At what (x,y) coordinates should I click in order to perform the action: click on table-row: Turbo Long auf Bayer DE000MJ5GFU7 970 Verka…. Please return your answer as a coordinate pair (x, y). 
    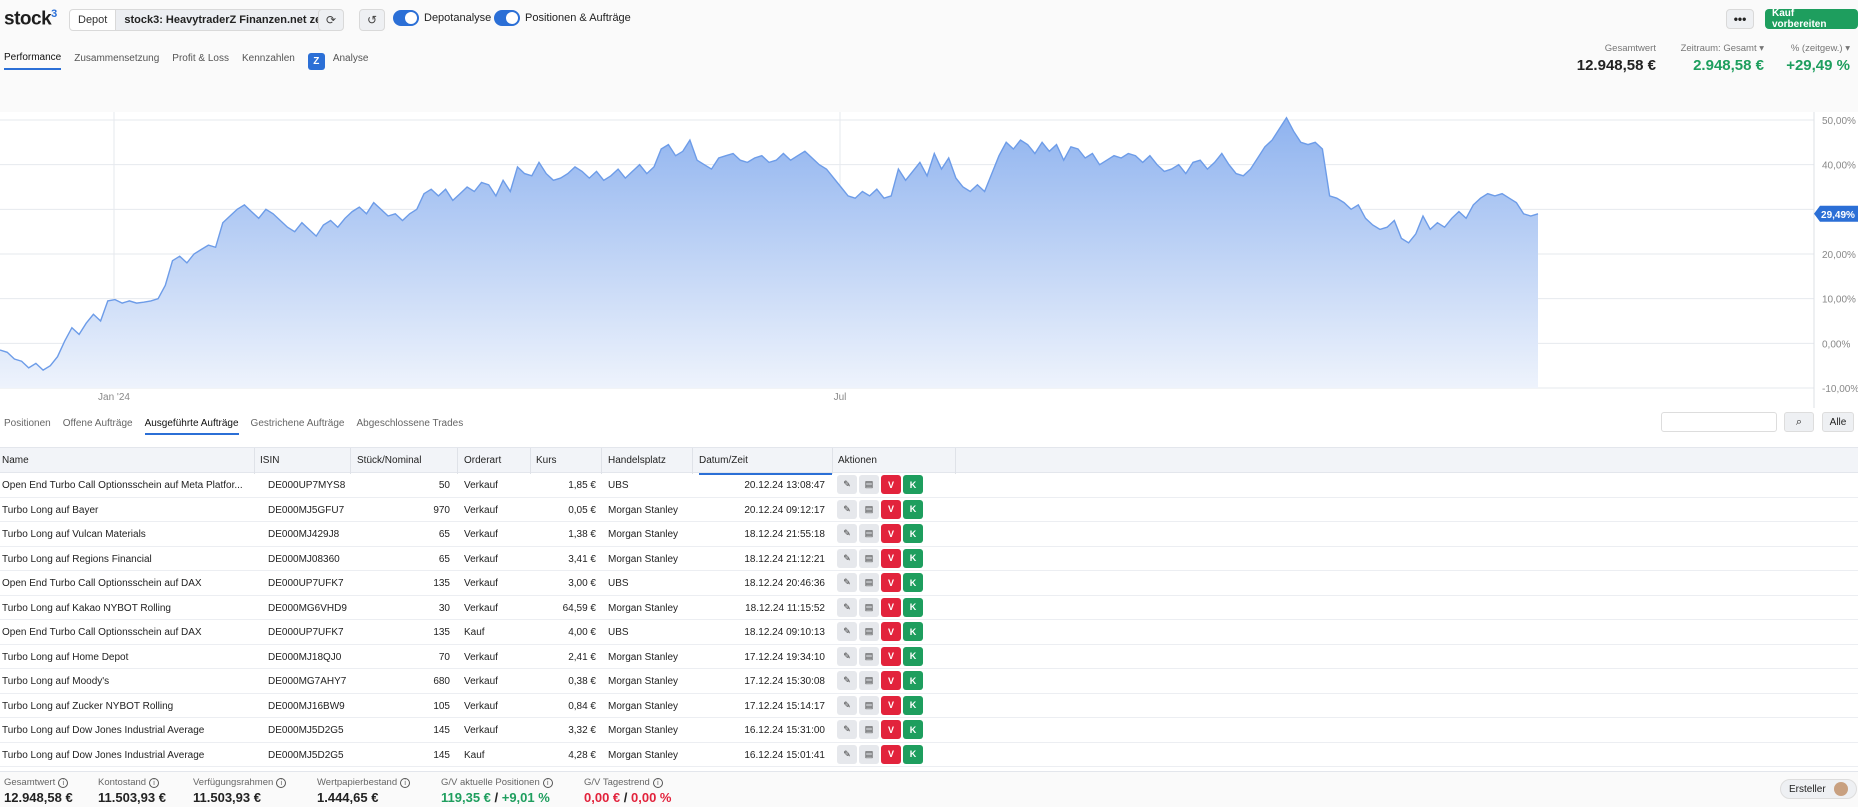
    Looking at the image, I should click on (929, 510).